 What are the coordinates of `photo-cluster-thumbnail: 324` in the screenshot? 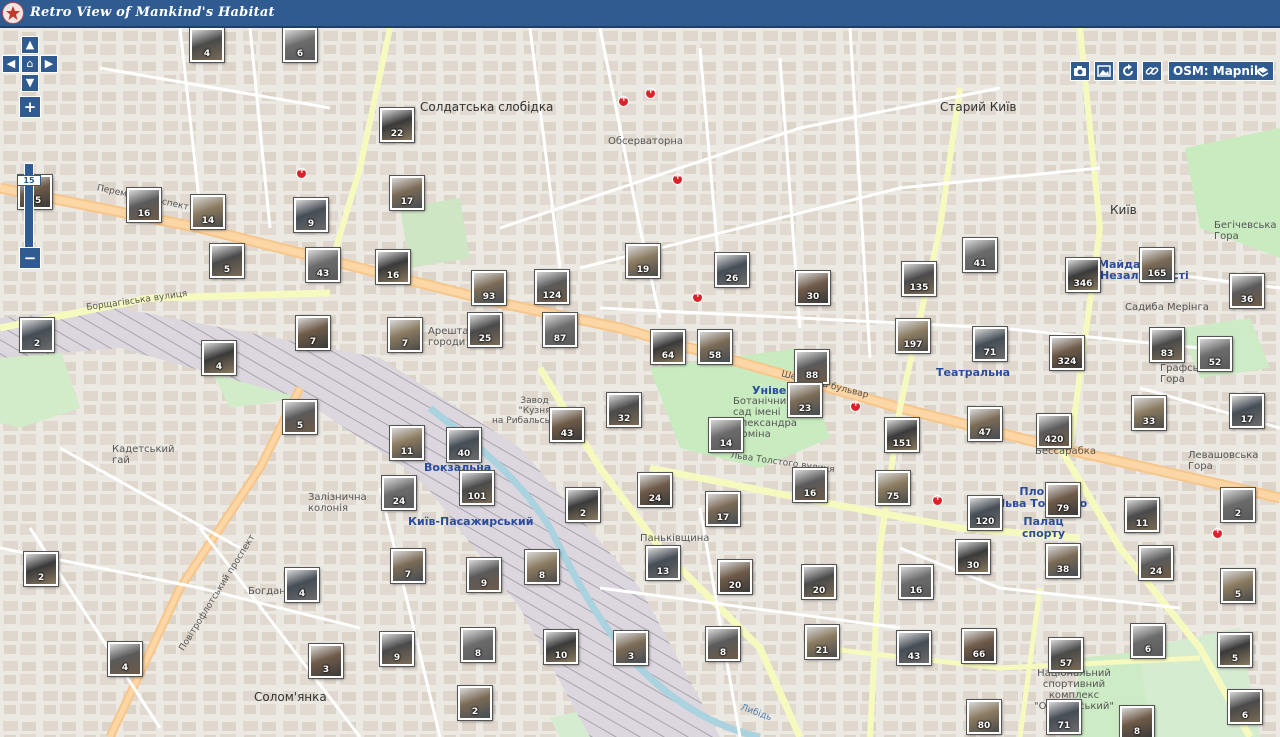 It's located at (1067, 353).